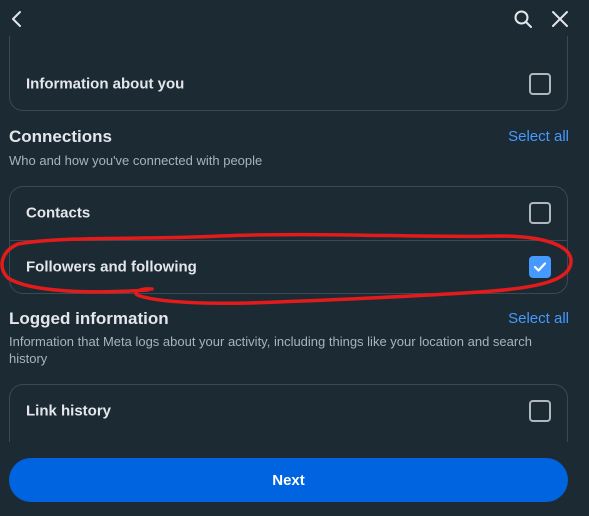 This screenshot has height=516, width=589. Describe the element at coordinates (538, 136) in the screenshot. I see `select-all-connections-link: Select all` at that location.